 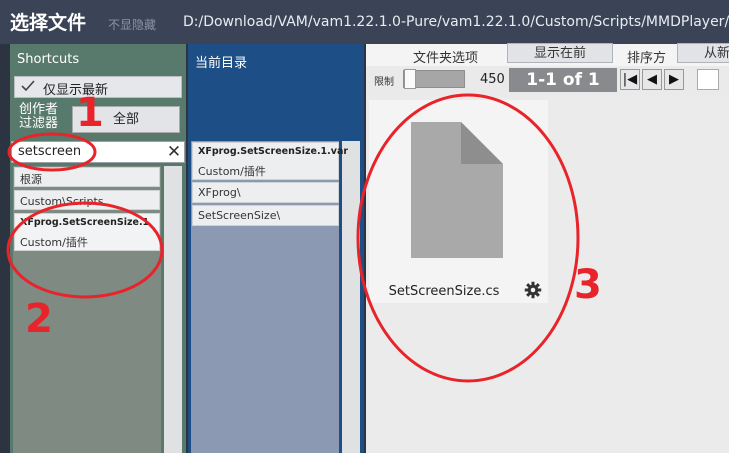 What do you see at coordinates (492, 79) in the screenshot?
I see `limit-value: 450` at bounding box center [492, 79].